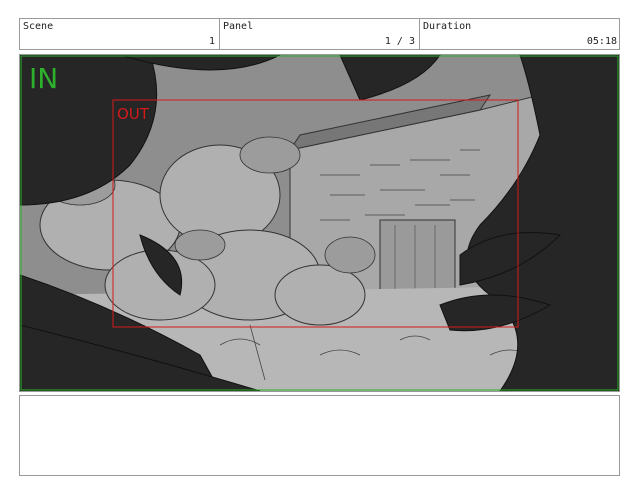 The image size is (640, 495). I want to click on panel-cell: Panel 1 / 3, so click(320, 34).